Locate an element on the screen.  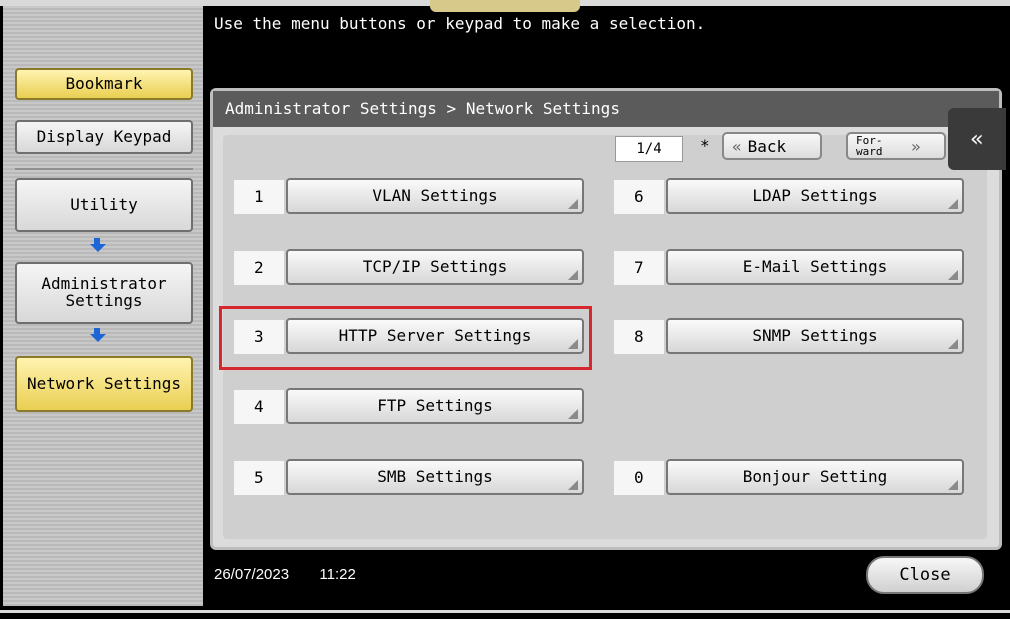
top-handle is located at coordinates (505, 6).